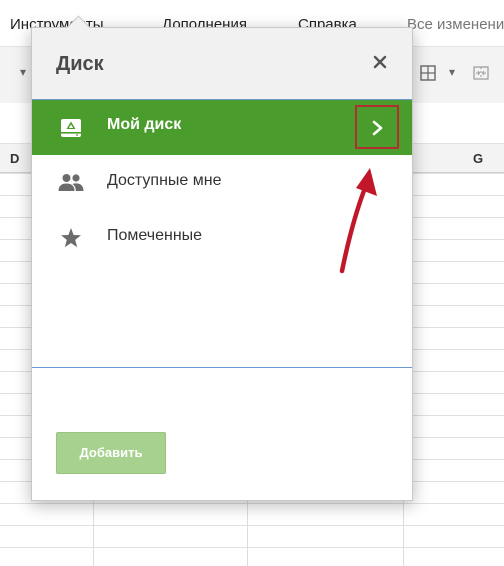  What do you see at coordinates (144, 124) in the screenshot?
I see `nav-item-label: Мой диск` at bounding box center [144, 124].